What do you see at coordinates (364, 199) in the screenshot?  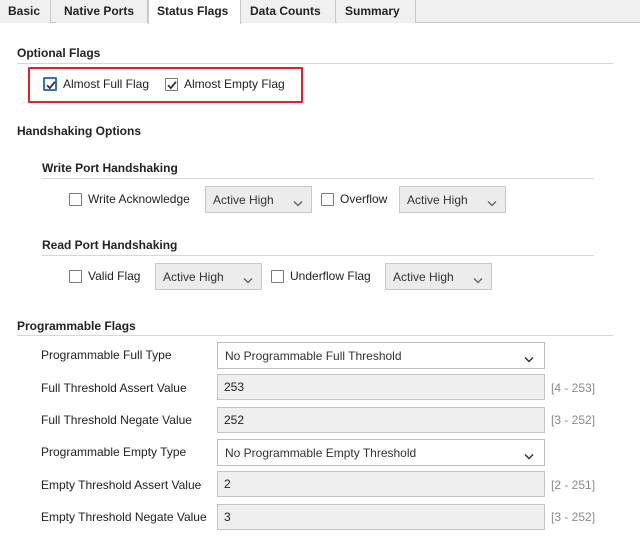 I see `overflow-label: Overflow` at bounding box center [364, 199].